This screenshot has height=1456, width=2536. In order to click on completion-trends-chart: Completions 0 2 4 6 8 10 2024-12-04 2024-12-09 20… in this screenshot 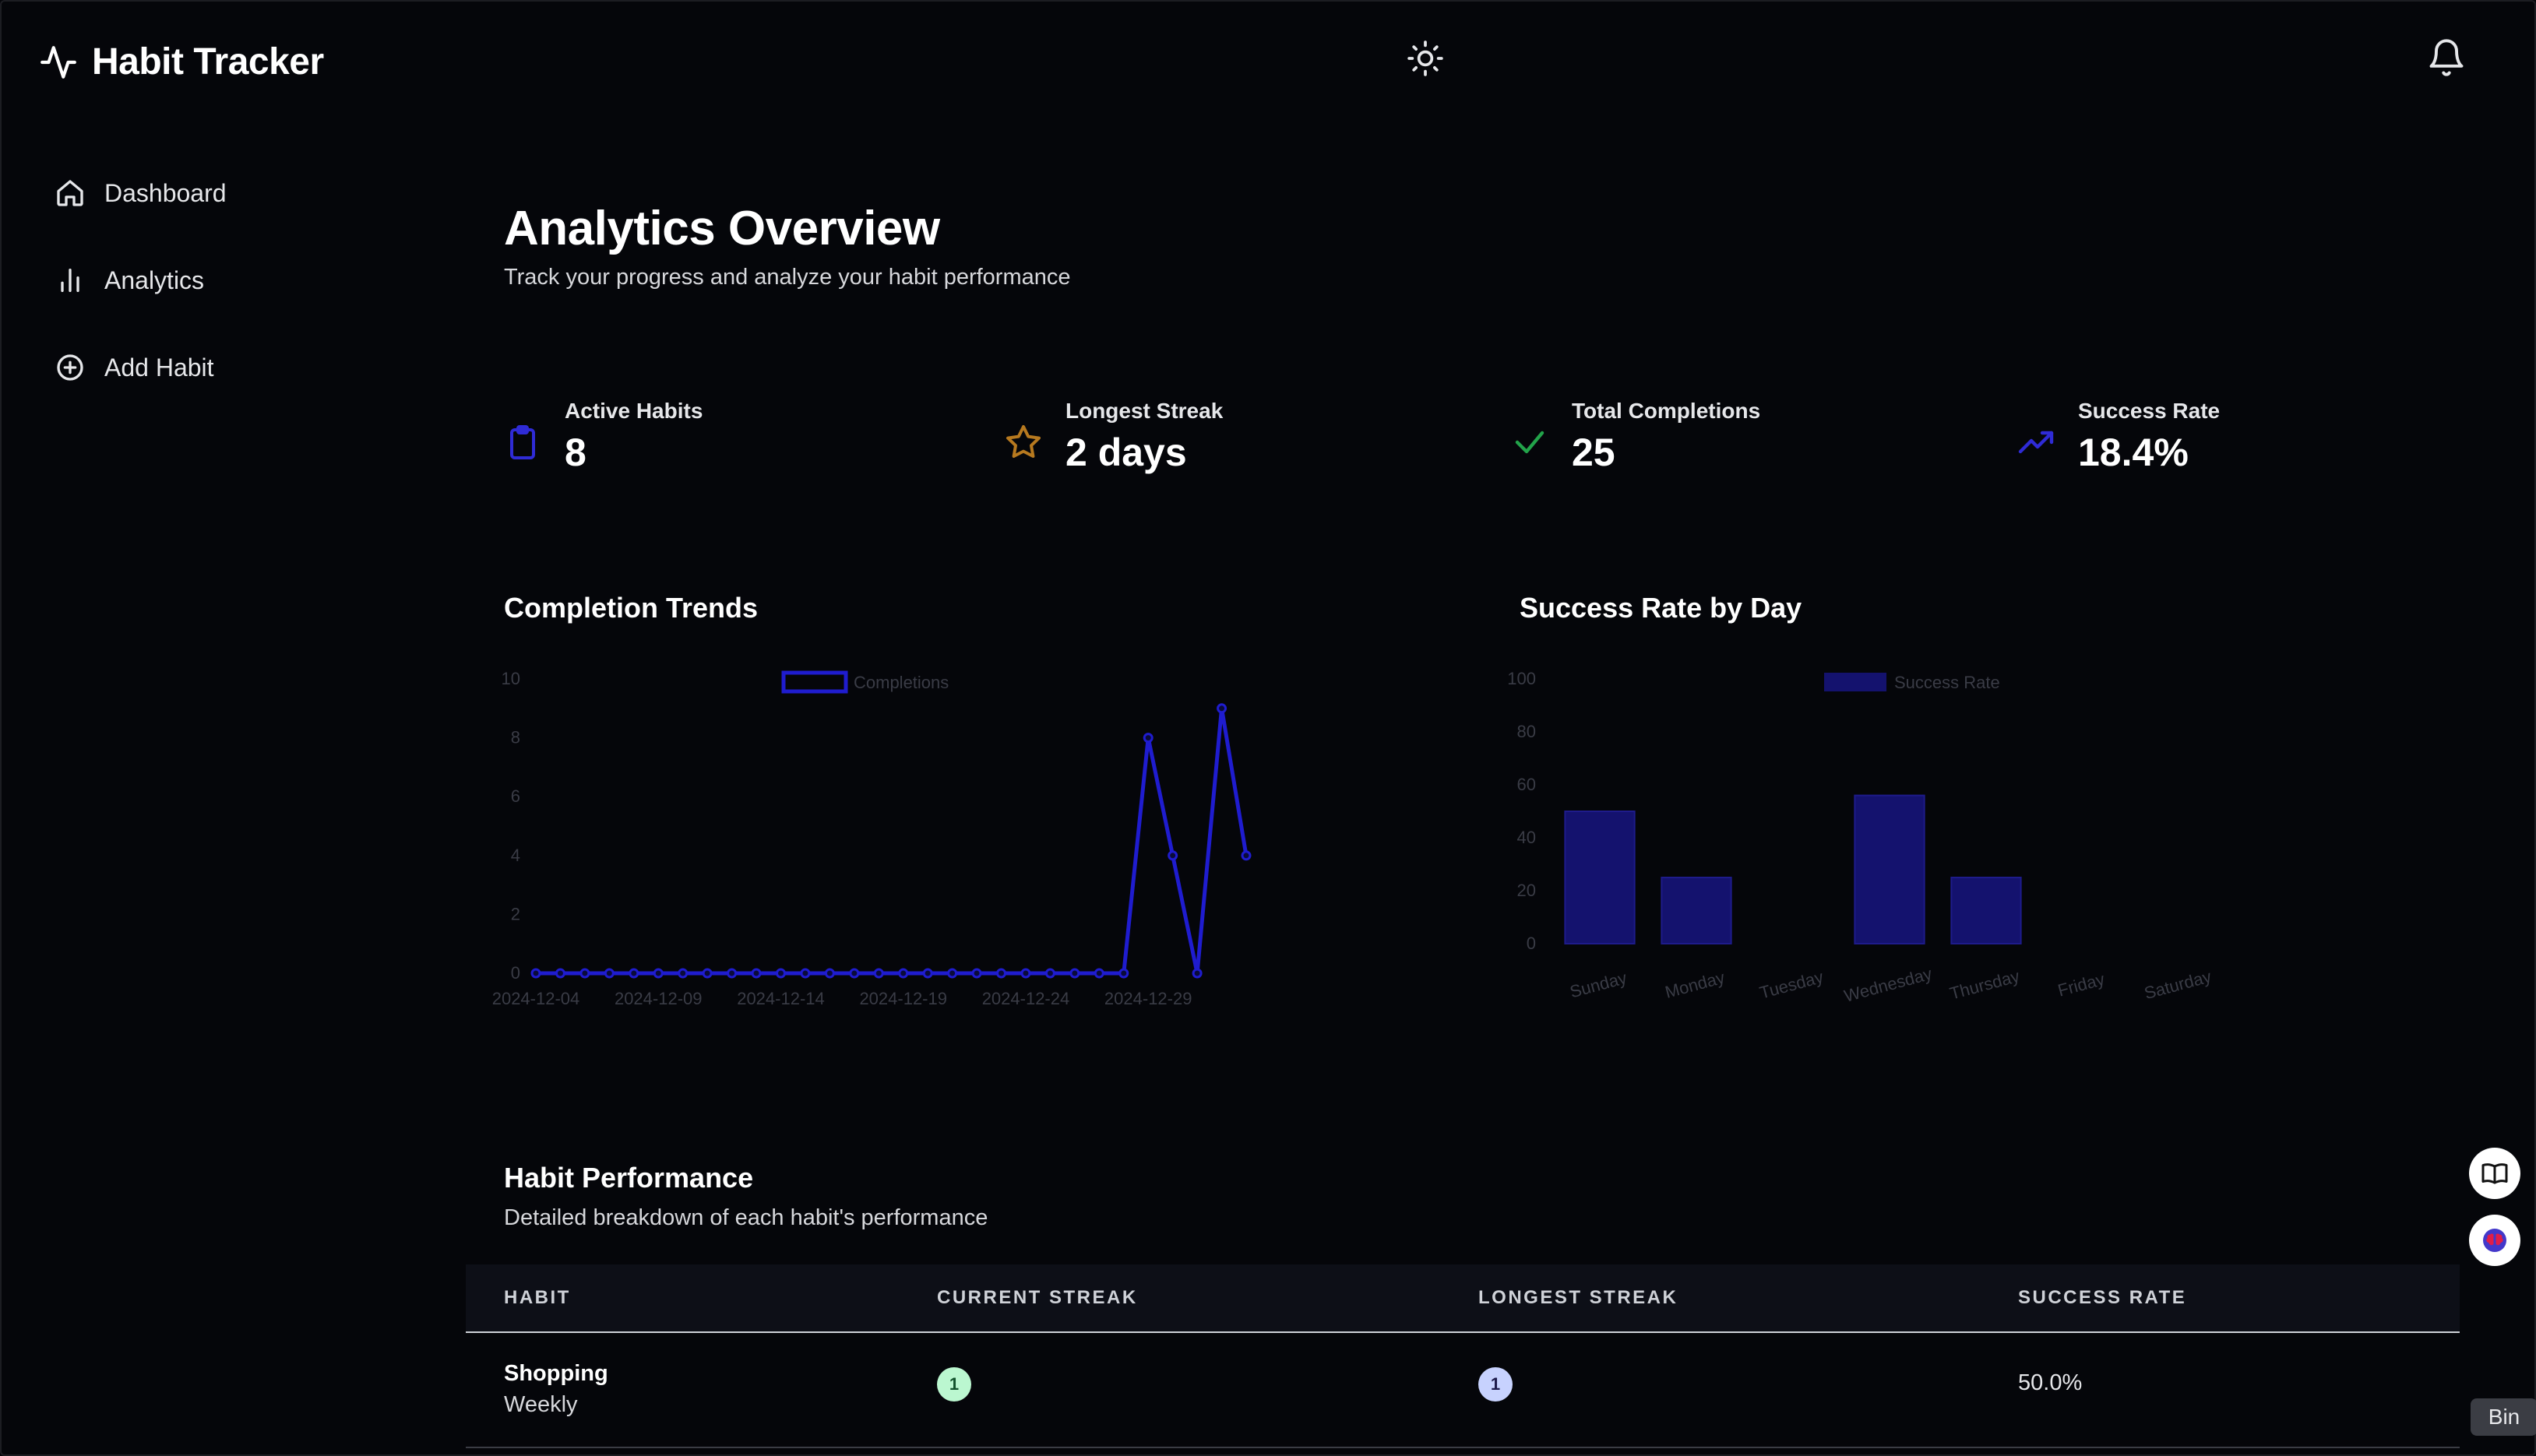, I will do `click(872, 838)`.